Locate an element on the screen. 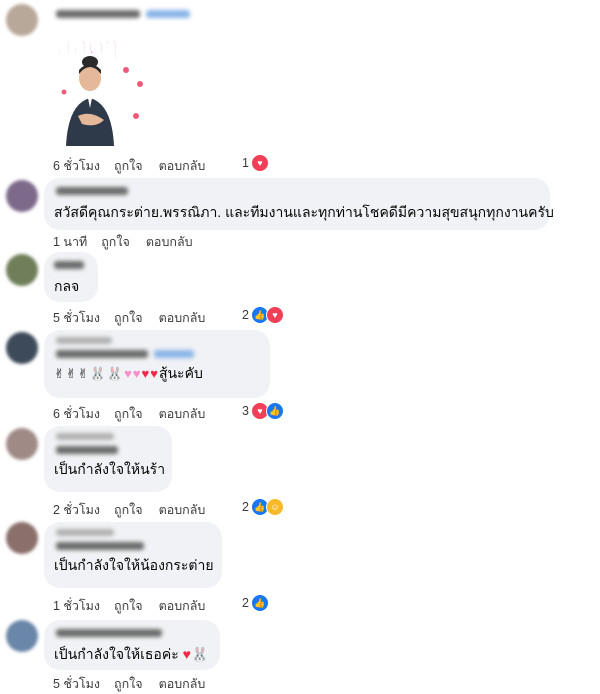 The height and width of the screenshot is (694, 600). hug-sticker-image: กอดๆ is located at coordinates (99, 88).